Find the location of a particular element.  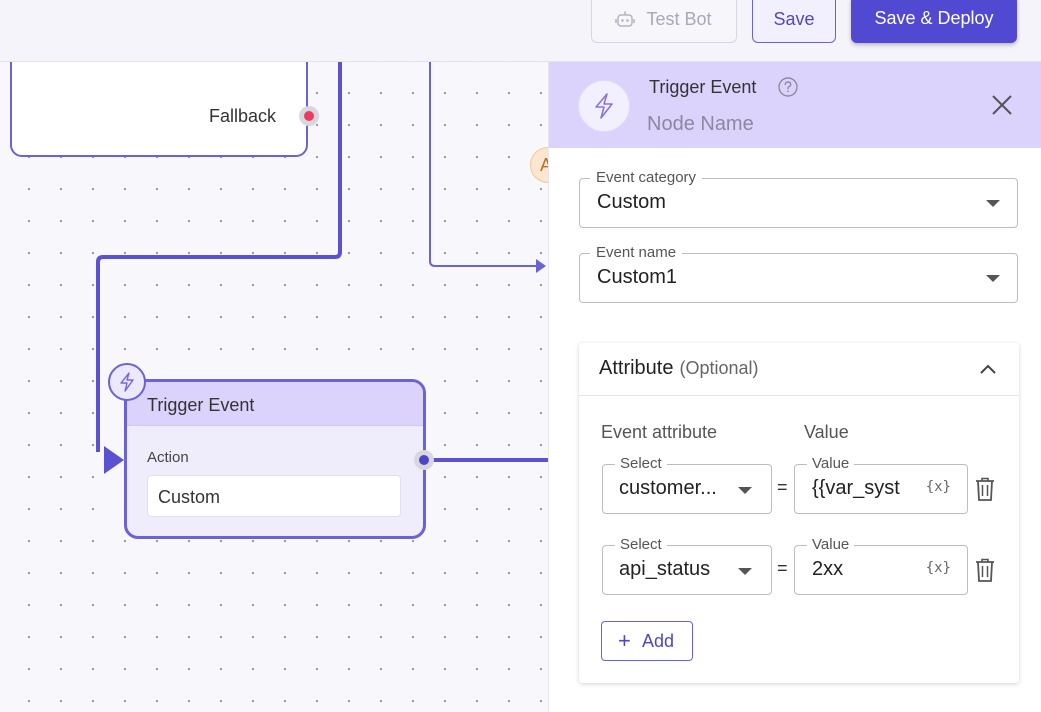

output-handle is located at coordinates (424, 460).